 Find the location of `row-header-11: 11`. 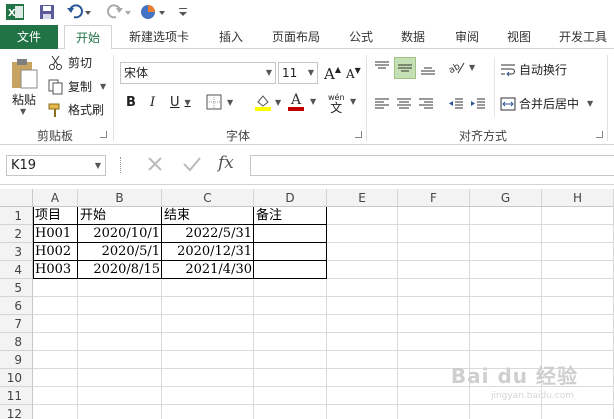

row-header-11: 11 is located at coordinates (16, 396).